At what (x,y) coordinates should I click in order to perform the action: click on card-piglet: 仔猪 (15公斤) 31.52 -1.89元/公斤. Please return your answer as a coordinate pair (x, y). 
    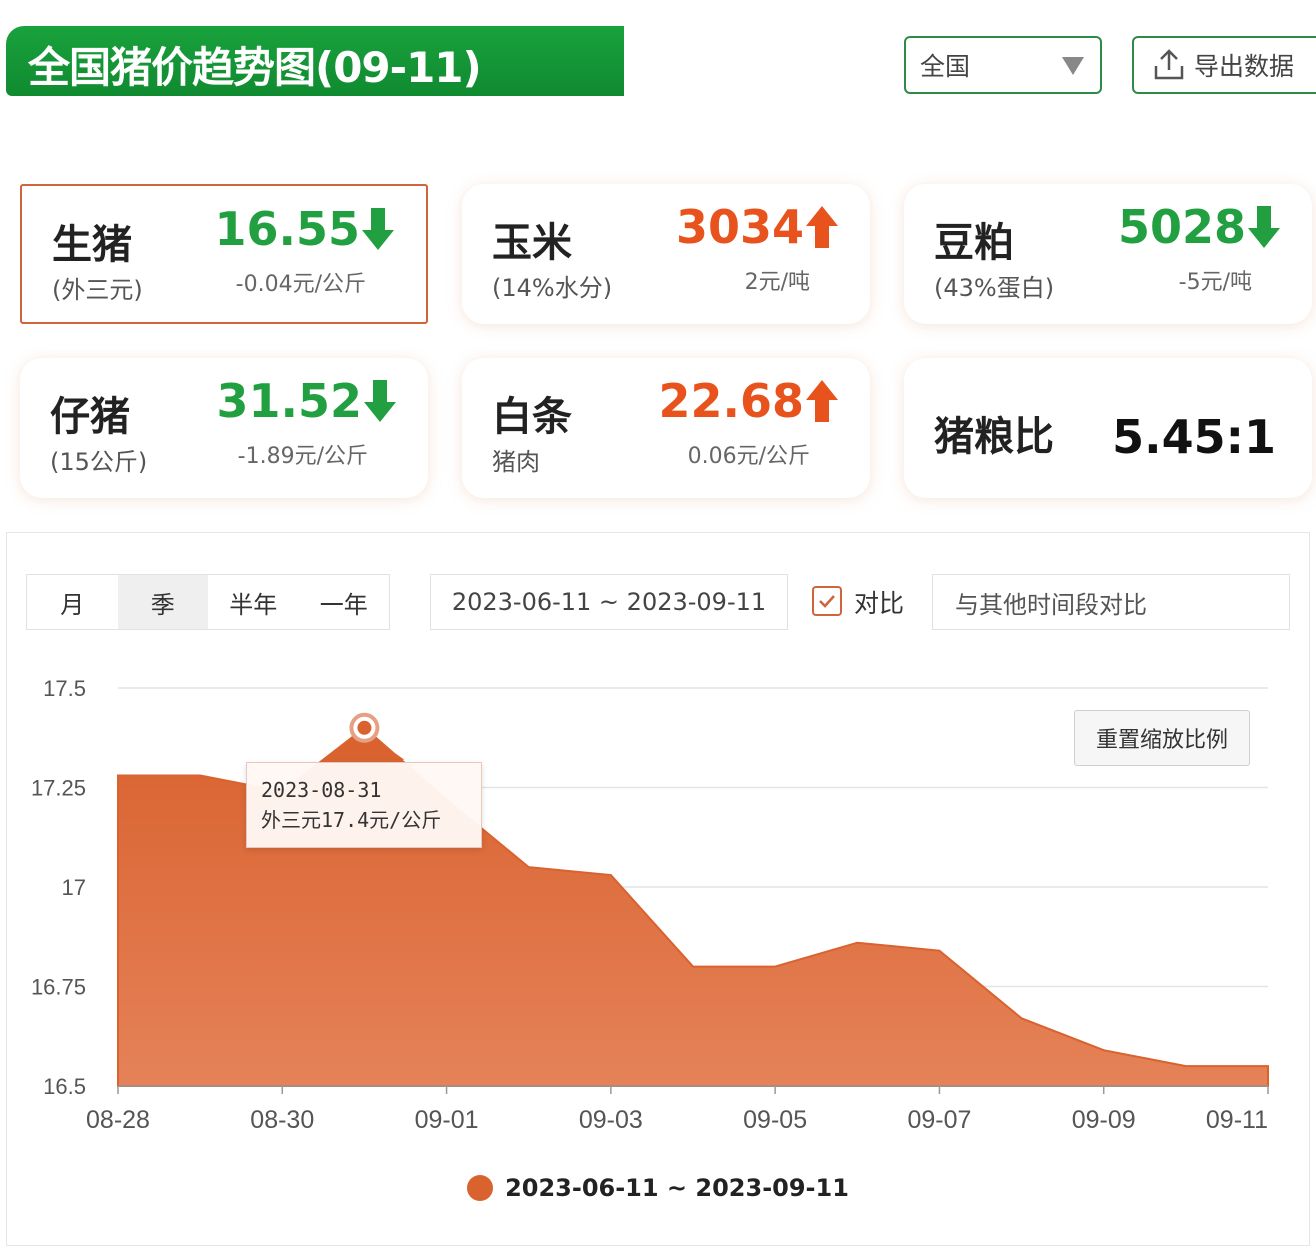
    Looking at the image, I should click on (224, 428).